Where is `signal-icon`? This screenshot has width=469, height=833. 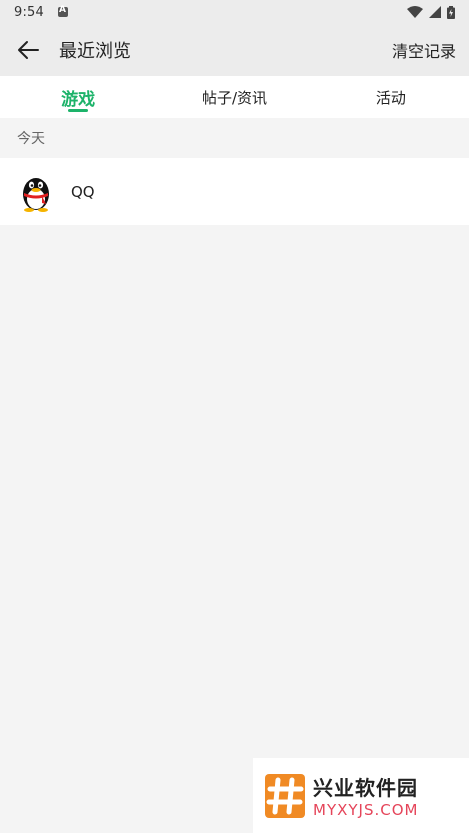
signal-icon is located at coordinates (435, 12).